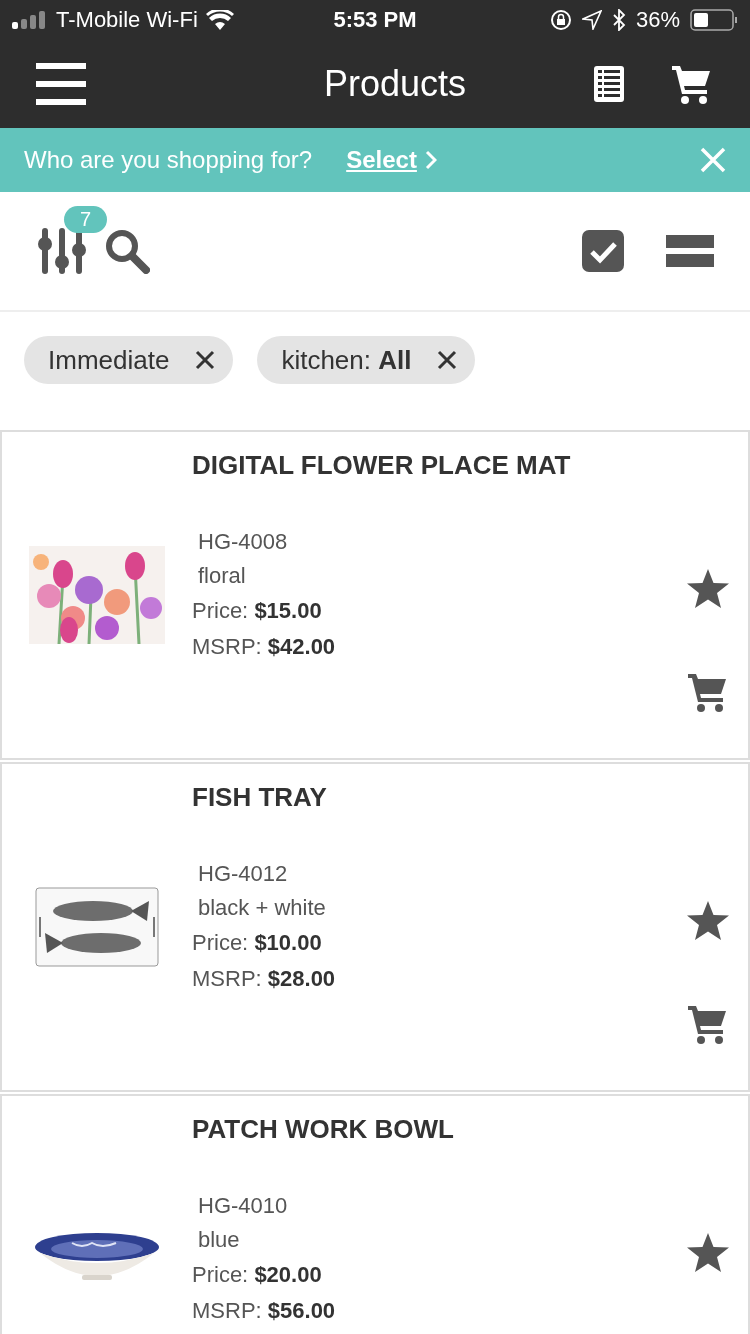  Describe the element at coordinates (243, 542) in the screenshot. I see `product-sku: HG-4008` at that location.